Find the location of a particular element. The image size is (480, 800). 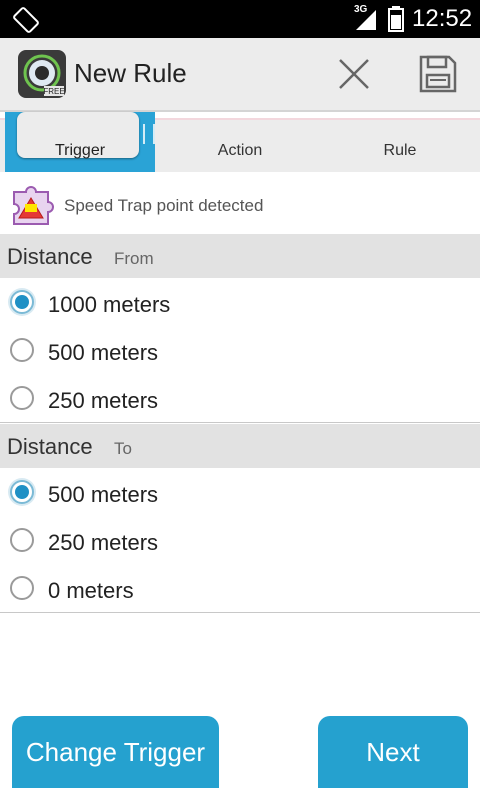

radio-from-500: 500 meters is located at coordinates (240, 352).